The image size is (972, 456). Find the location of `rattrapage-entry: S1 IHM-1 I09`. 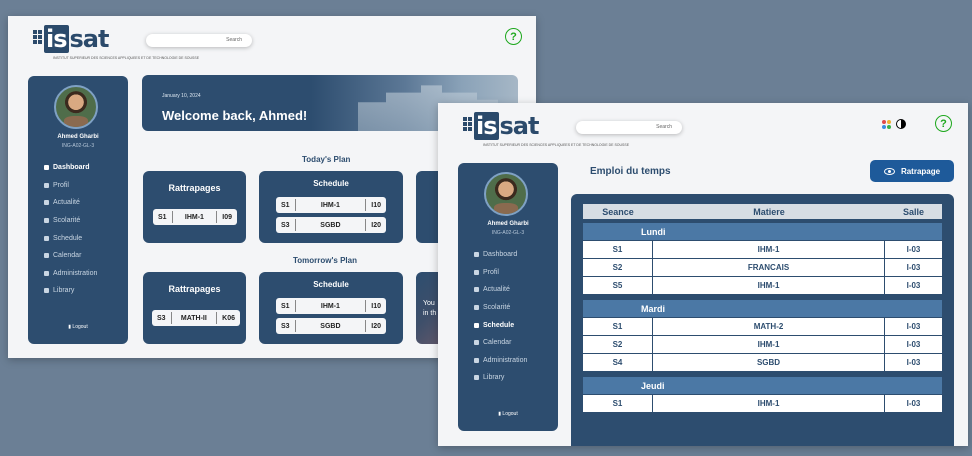

rattrapage-entry: S1 IHM-1 I09 is located at coordinates (195, 217).